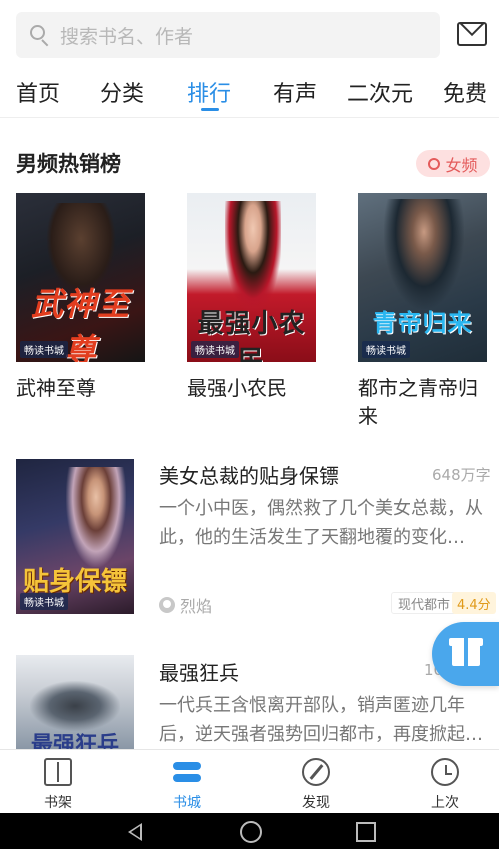 This screenshot has width=499, height=849. I want to click on cover-title: 最强狂兵, so click(74, 741).